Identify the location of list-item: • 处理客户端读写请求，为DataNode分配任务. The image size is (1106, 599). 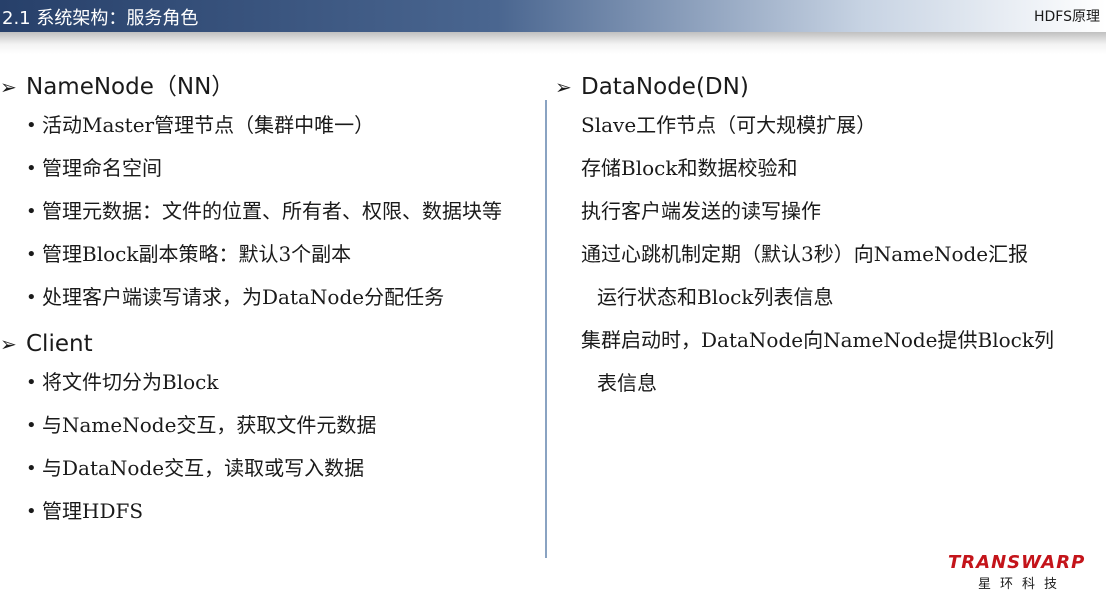
(267, 297).